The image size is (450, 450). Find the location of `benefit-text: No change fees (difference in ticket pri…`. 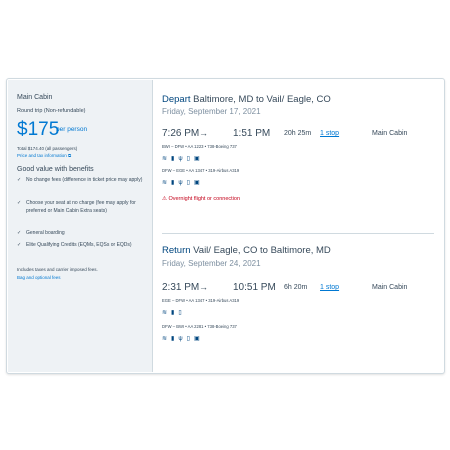

benefit-text: No change fees (difference in ticket pri… is located at coordinates (84, 180).